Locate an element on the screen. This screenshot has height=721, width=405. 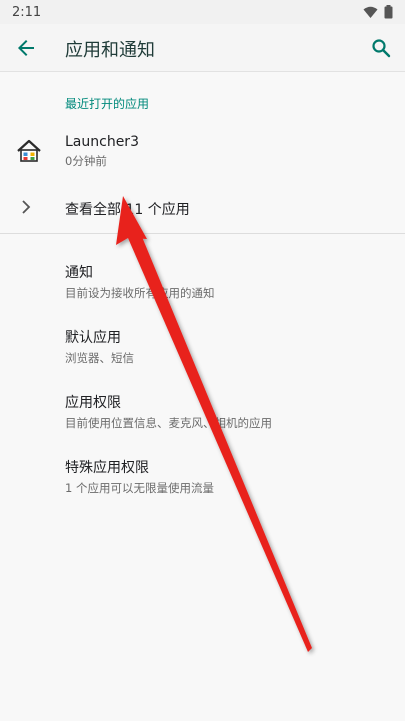
search-icon is located at coordinates (381, 48).